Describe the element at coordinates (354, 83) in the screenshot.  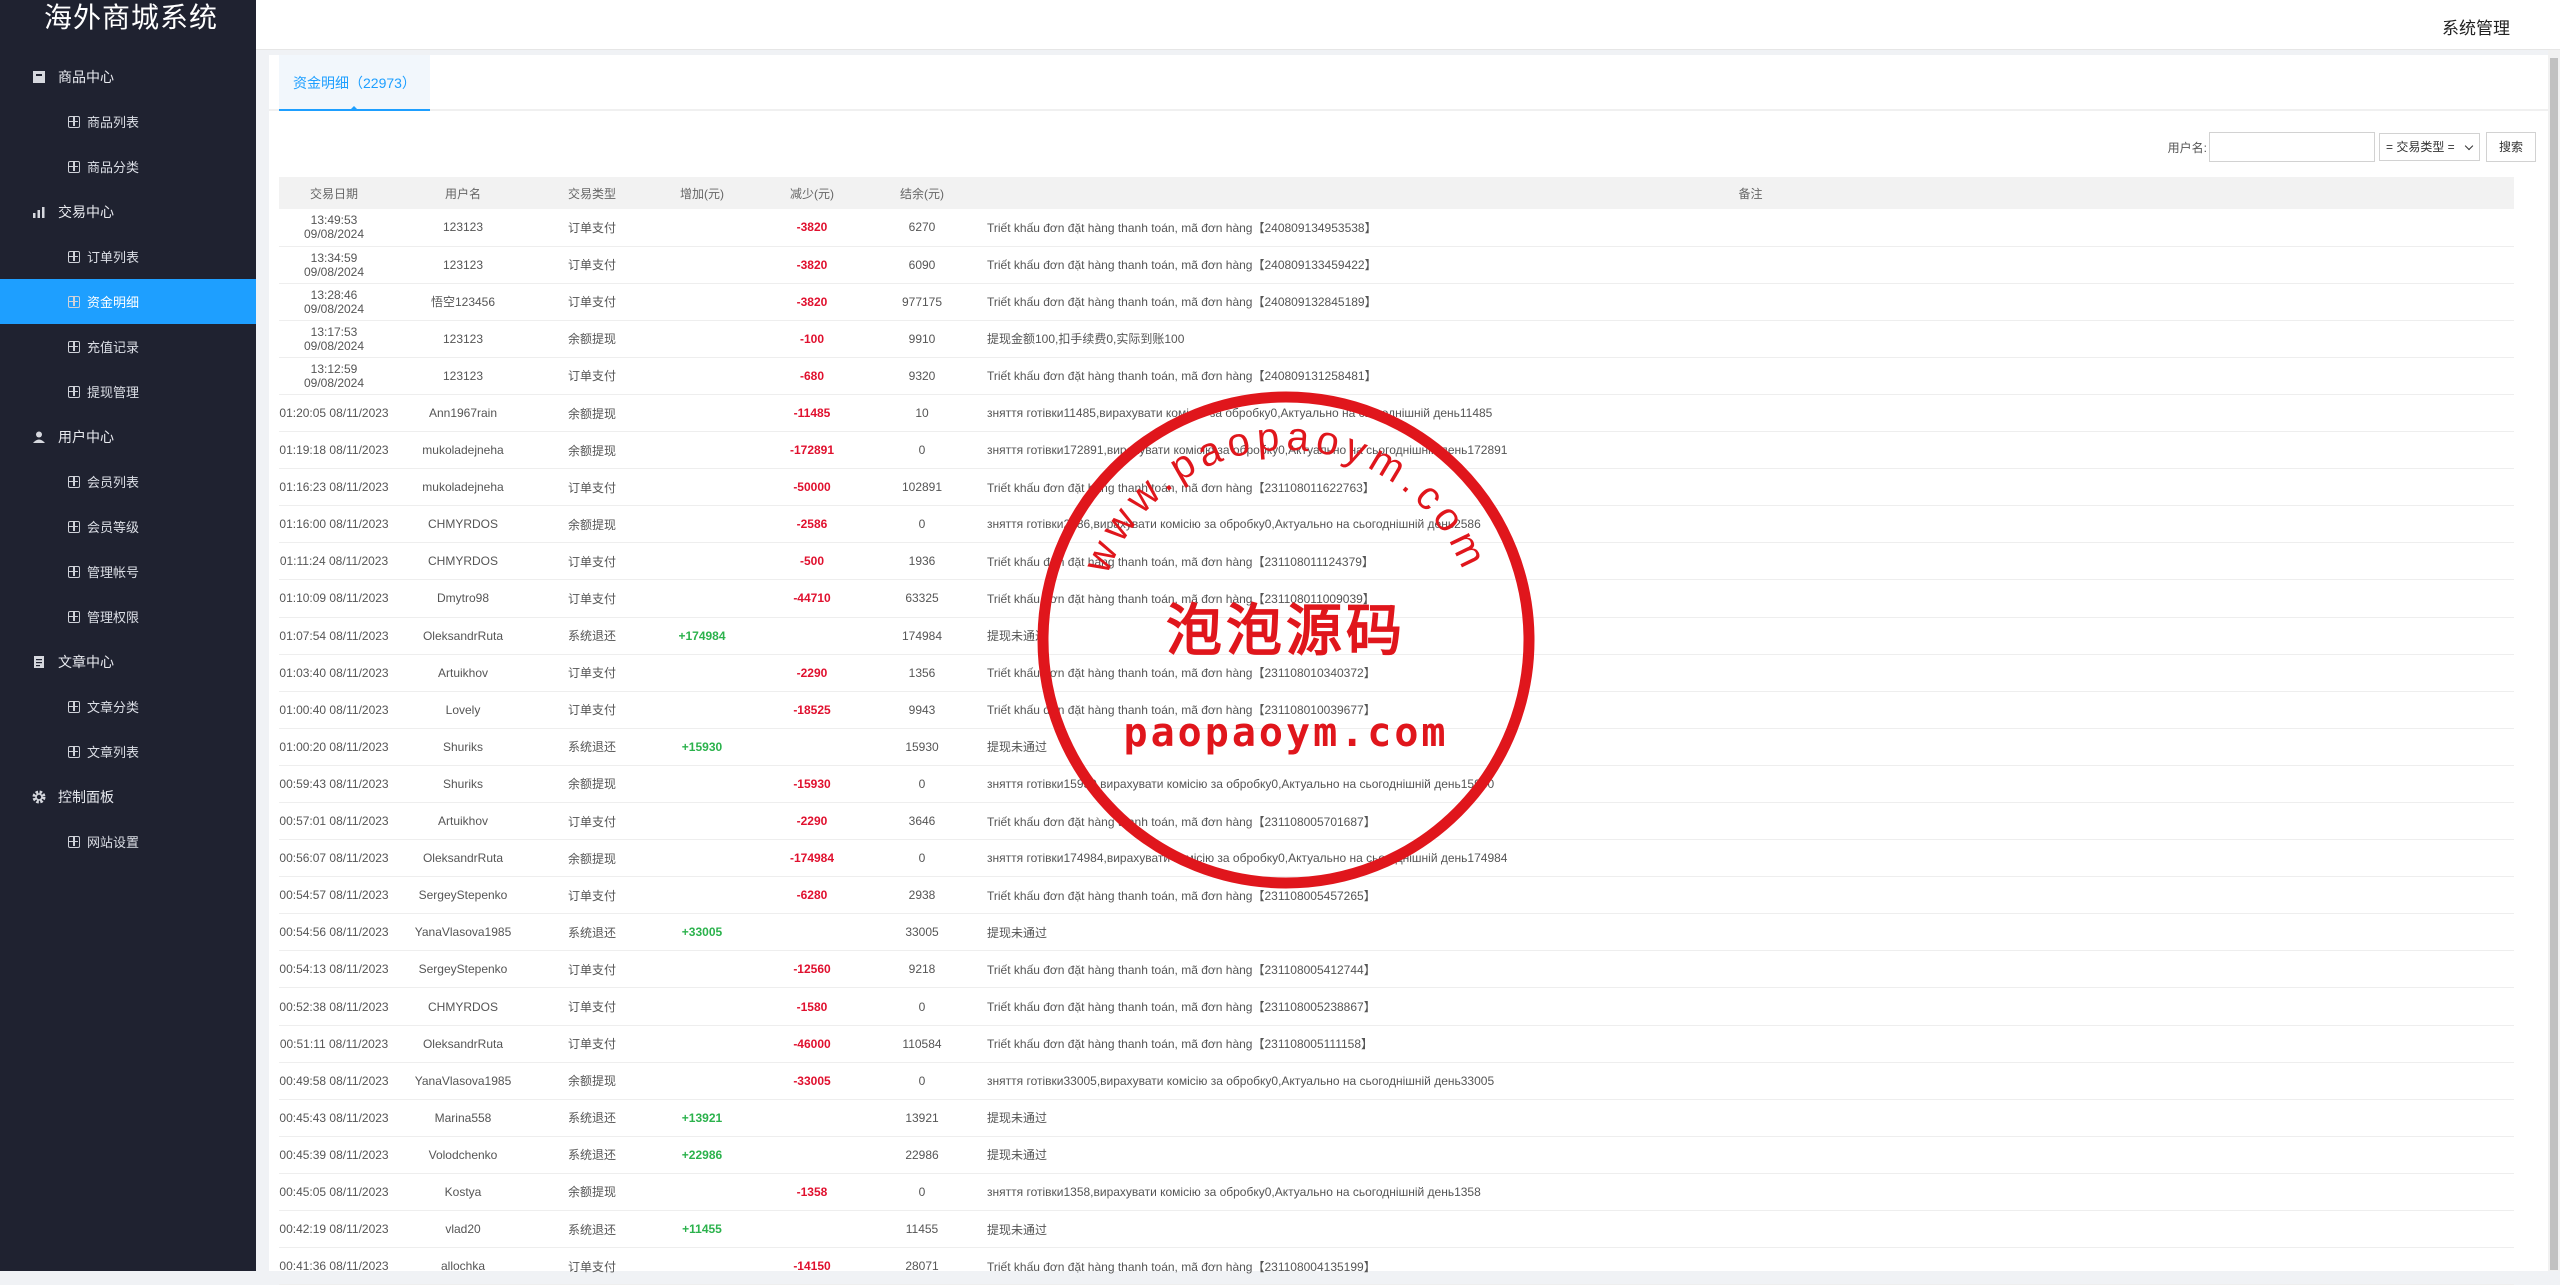
I see `tab-fund-details: 资金明细（22973）` at that location.